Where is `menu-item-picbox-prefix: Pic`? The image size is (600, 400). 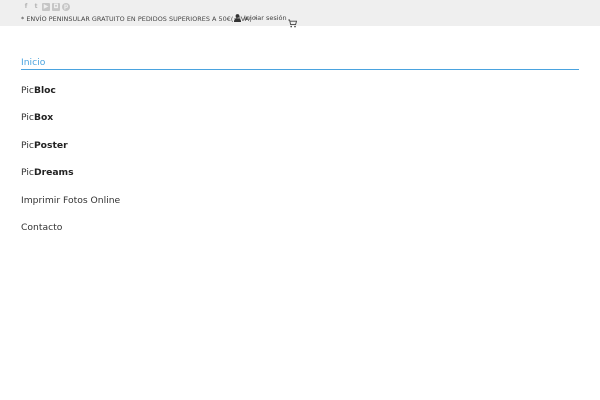 menu-item-picbox-prefix: Pic is located at coordinates (27, 117).